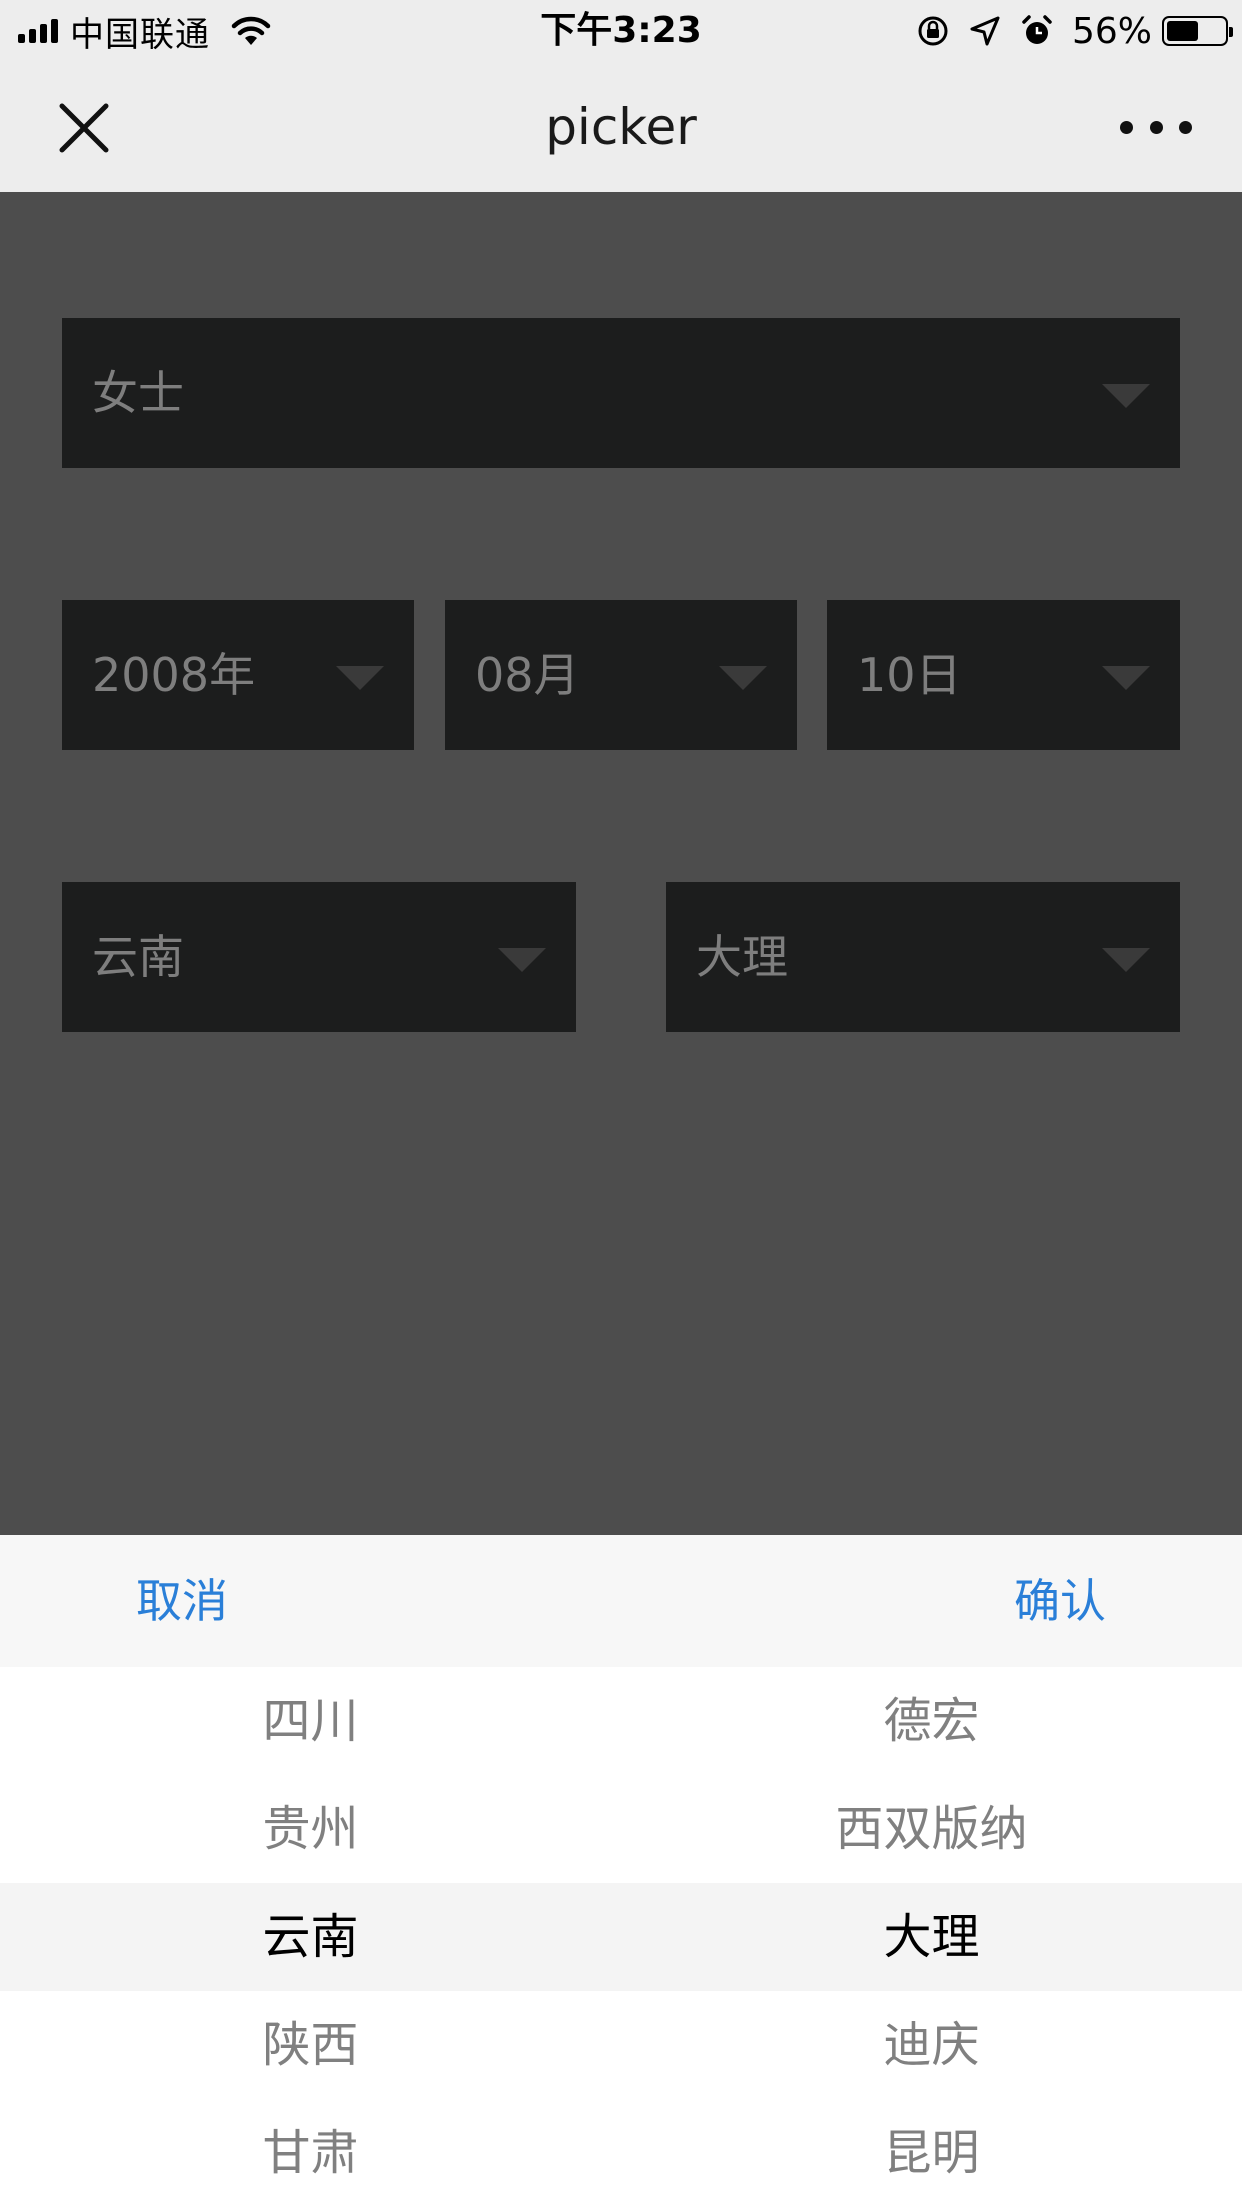 This screenshot has height=2208, width=1242. What do you see at coordinates (527, 675) in the screenshot?
I see `month-value: 08月` at bounding box center [527, 675].